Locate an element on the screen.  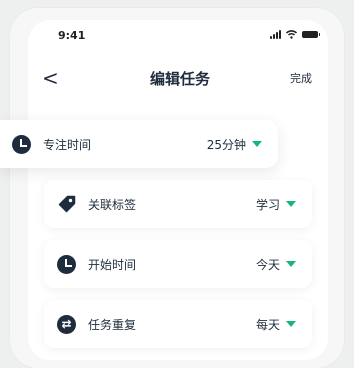
status-icons is located at coordinates (295, 34).